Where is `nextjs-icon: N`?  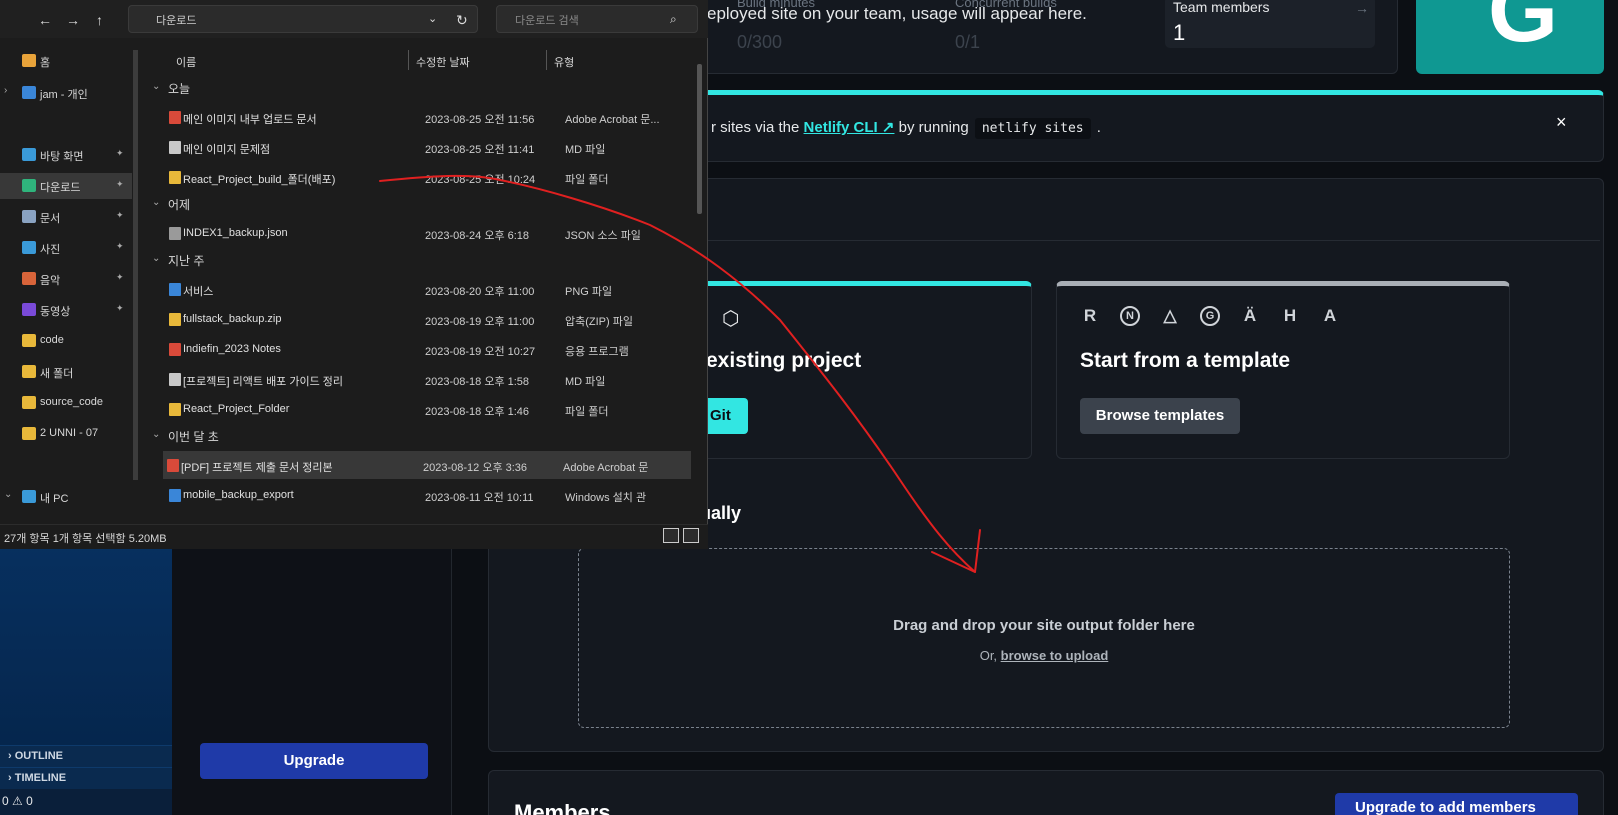
nextjs-icon: N is located at coordinates (1130, 316).